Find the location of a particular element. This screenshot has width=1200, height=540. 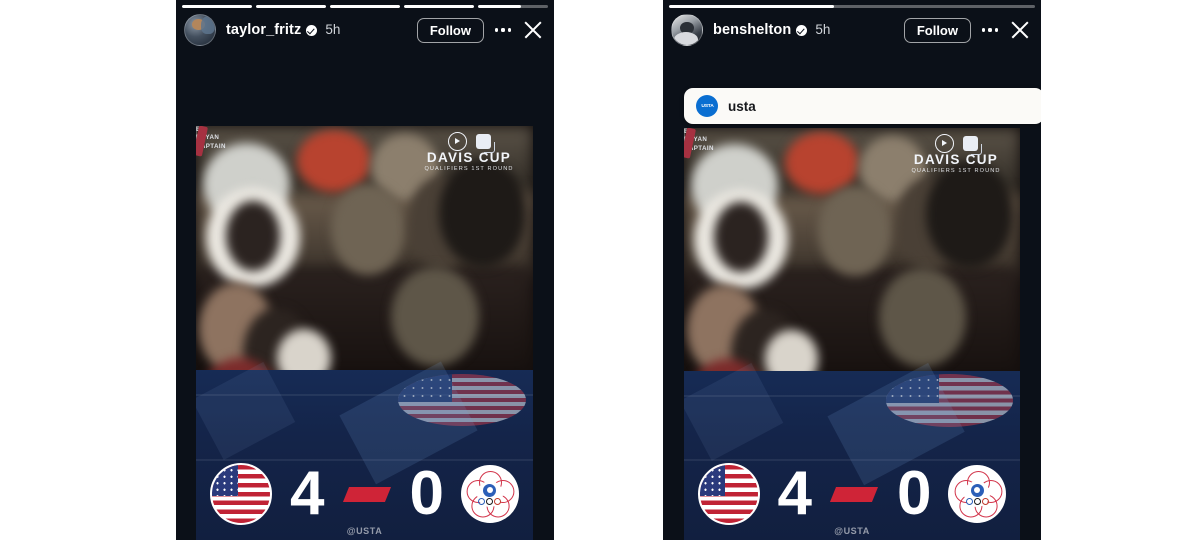

usta-logo-text: USTA is located at coordinates (707, 106).